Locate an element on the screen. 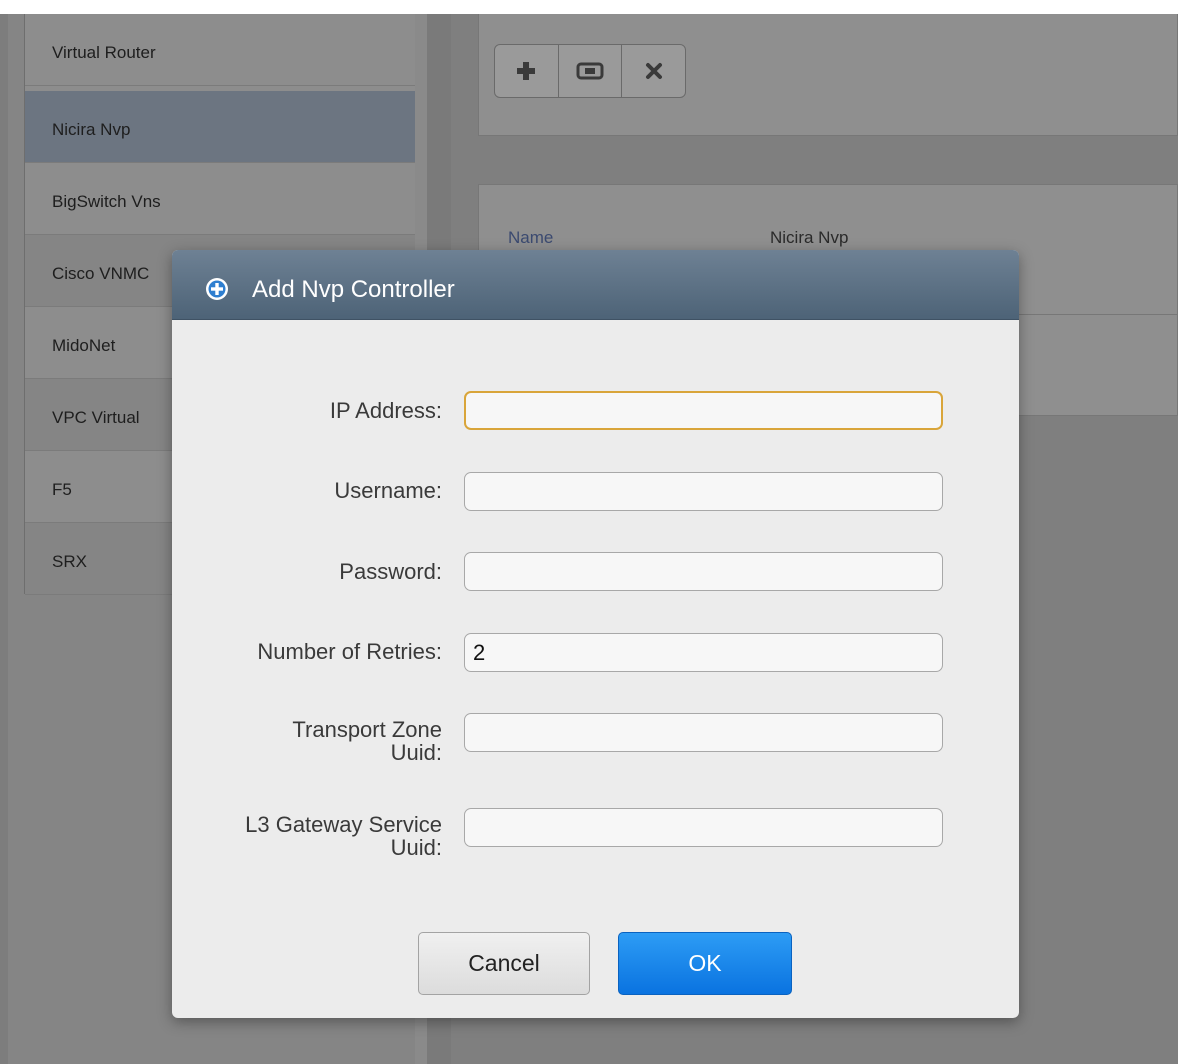 Image resolution: width=1178 pixels, height=1064 pixels. provider-label: BigSwitch Vns is located at coordinates (106, 201).